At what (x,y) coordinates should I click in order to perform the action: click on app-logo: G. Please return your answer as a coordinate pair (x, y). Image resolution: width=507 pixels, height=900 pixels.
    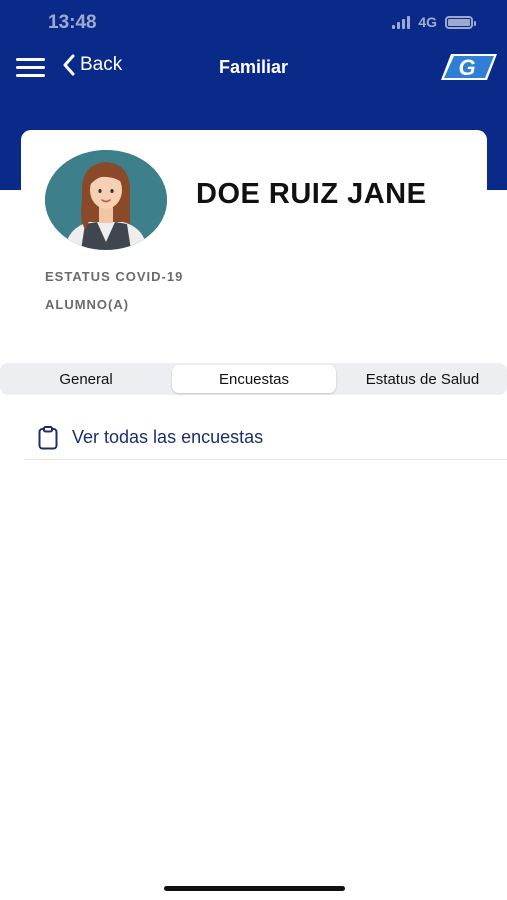
    Looking at the image, I should click on (469, 67).